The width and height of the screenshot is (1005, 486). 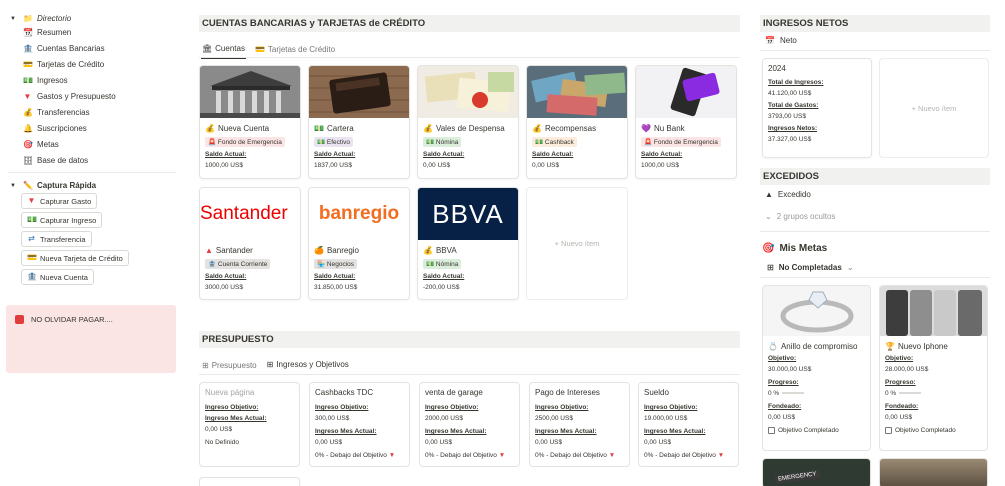 What do you see at coordinates (68, 220) in the screenshot?
I see `button-label: Capturar Ingreso` at bounding box center [68, 220].